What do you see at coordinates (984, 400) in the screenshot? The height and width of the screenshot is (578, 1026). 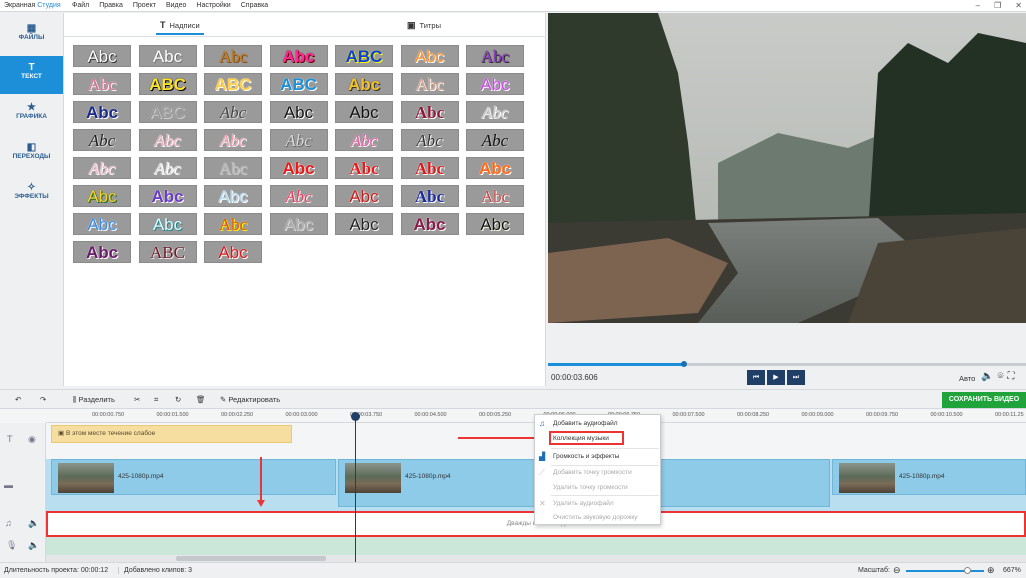 I see `save-video-button: СОХРАНИТЬ ВИДЕО` at bounding box center [984, 400].